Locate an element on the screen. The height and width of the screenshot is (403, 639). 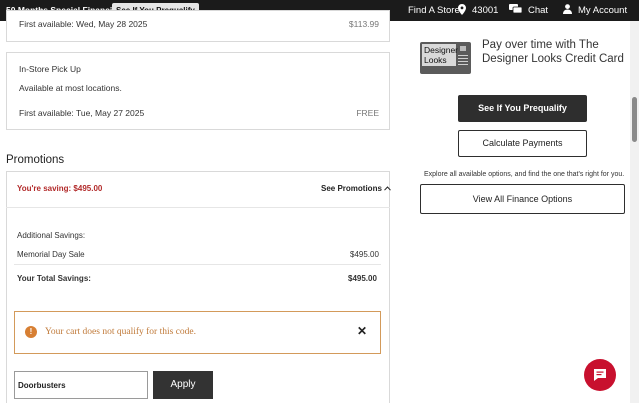
prequalify-button: See If You Prequalify is located at coordinates (522, 108).